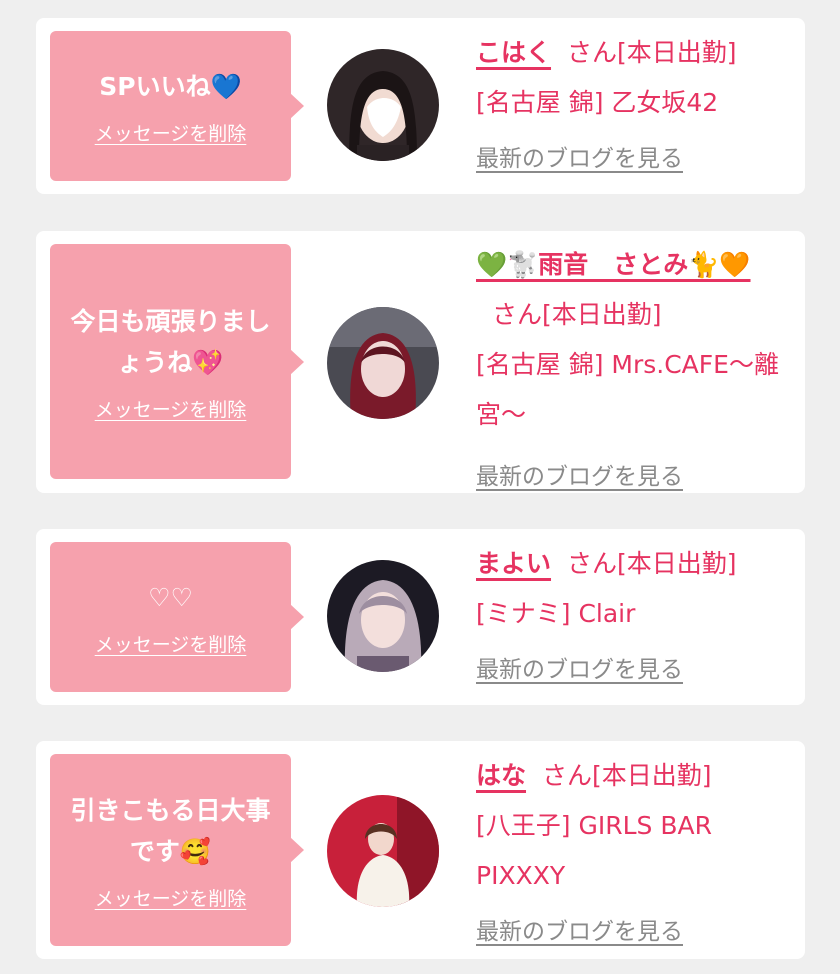 The width and height of the screenshot is (840, 974). I want to click on cast-name-link: 💚🐩雨音 さとみ🐈🧡, so click(613, 264).